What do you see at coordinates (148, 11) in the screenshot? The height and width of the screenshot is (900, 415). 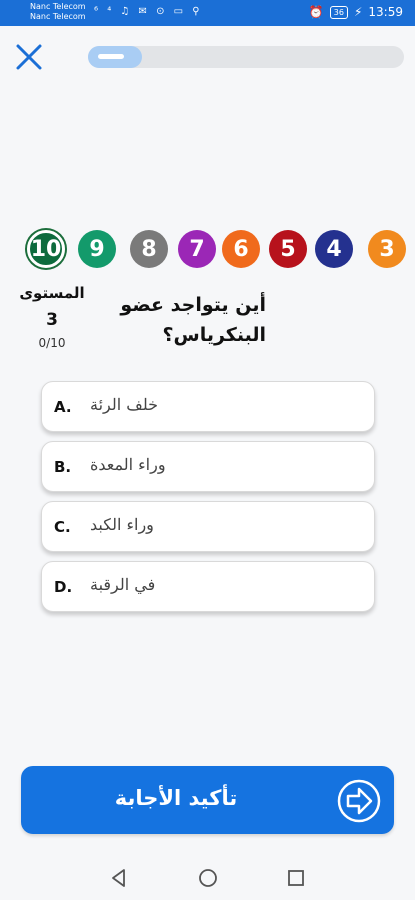 I see `status-icons: ⁶ ⁴ ♫ ✉ ⊙ ▭ ⚲` at bounding box center [148, 11].